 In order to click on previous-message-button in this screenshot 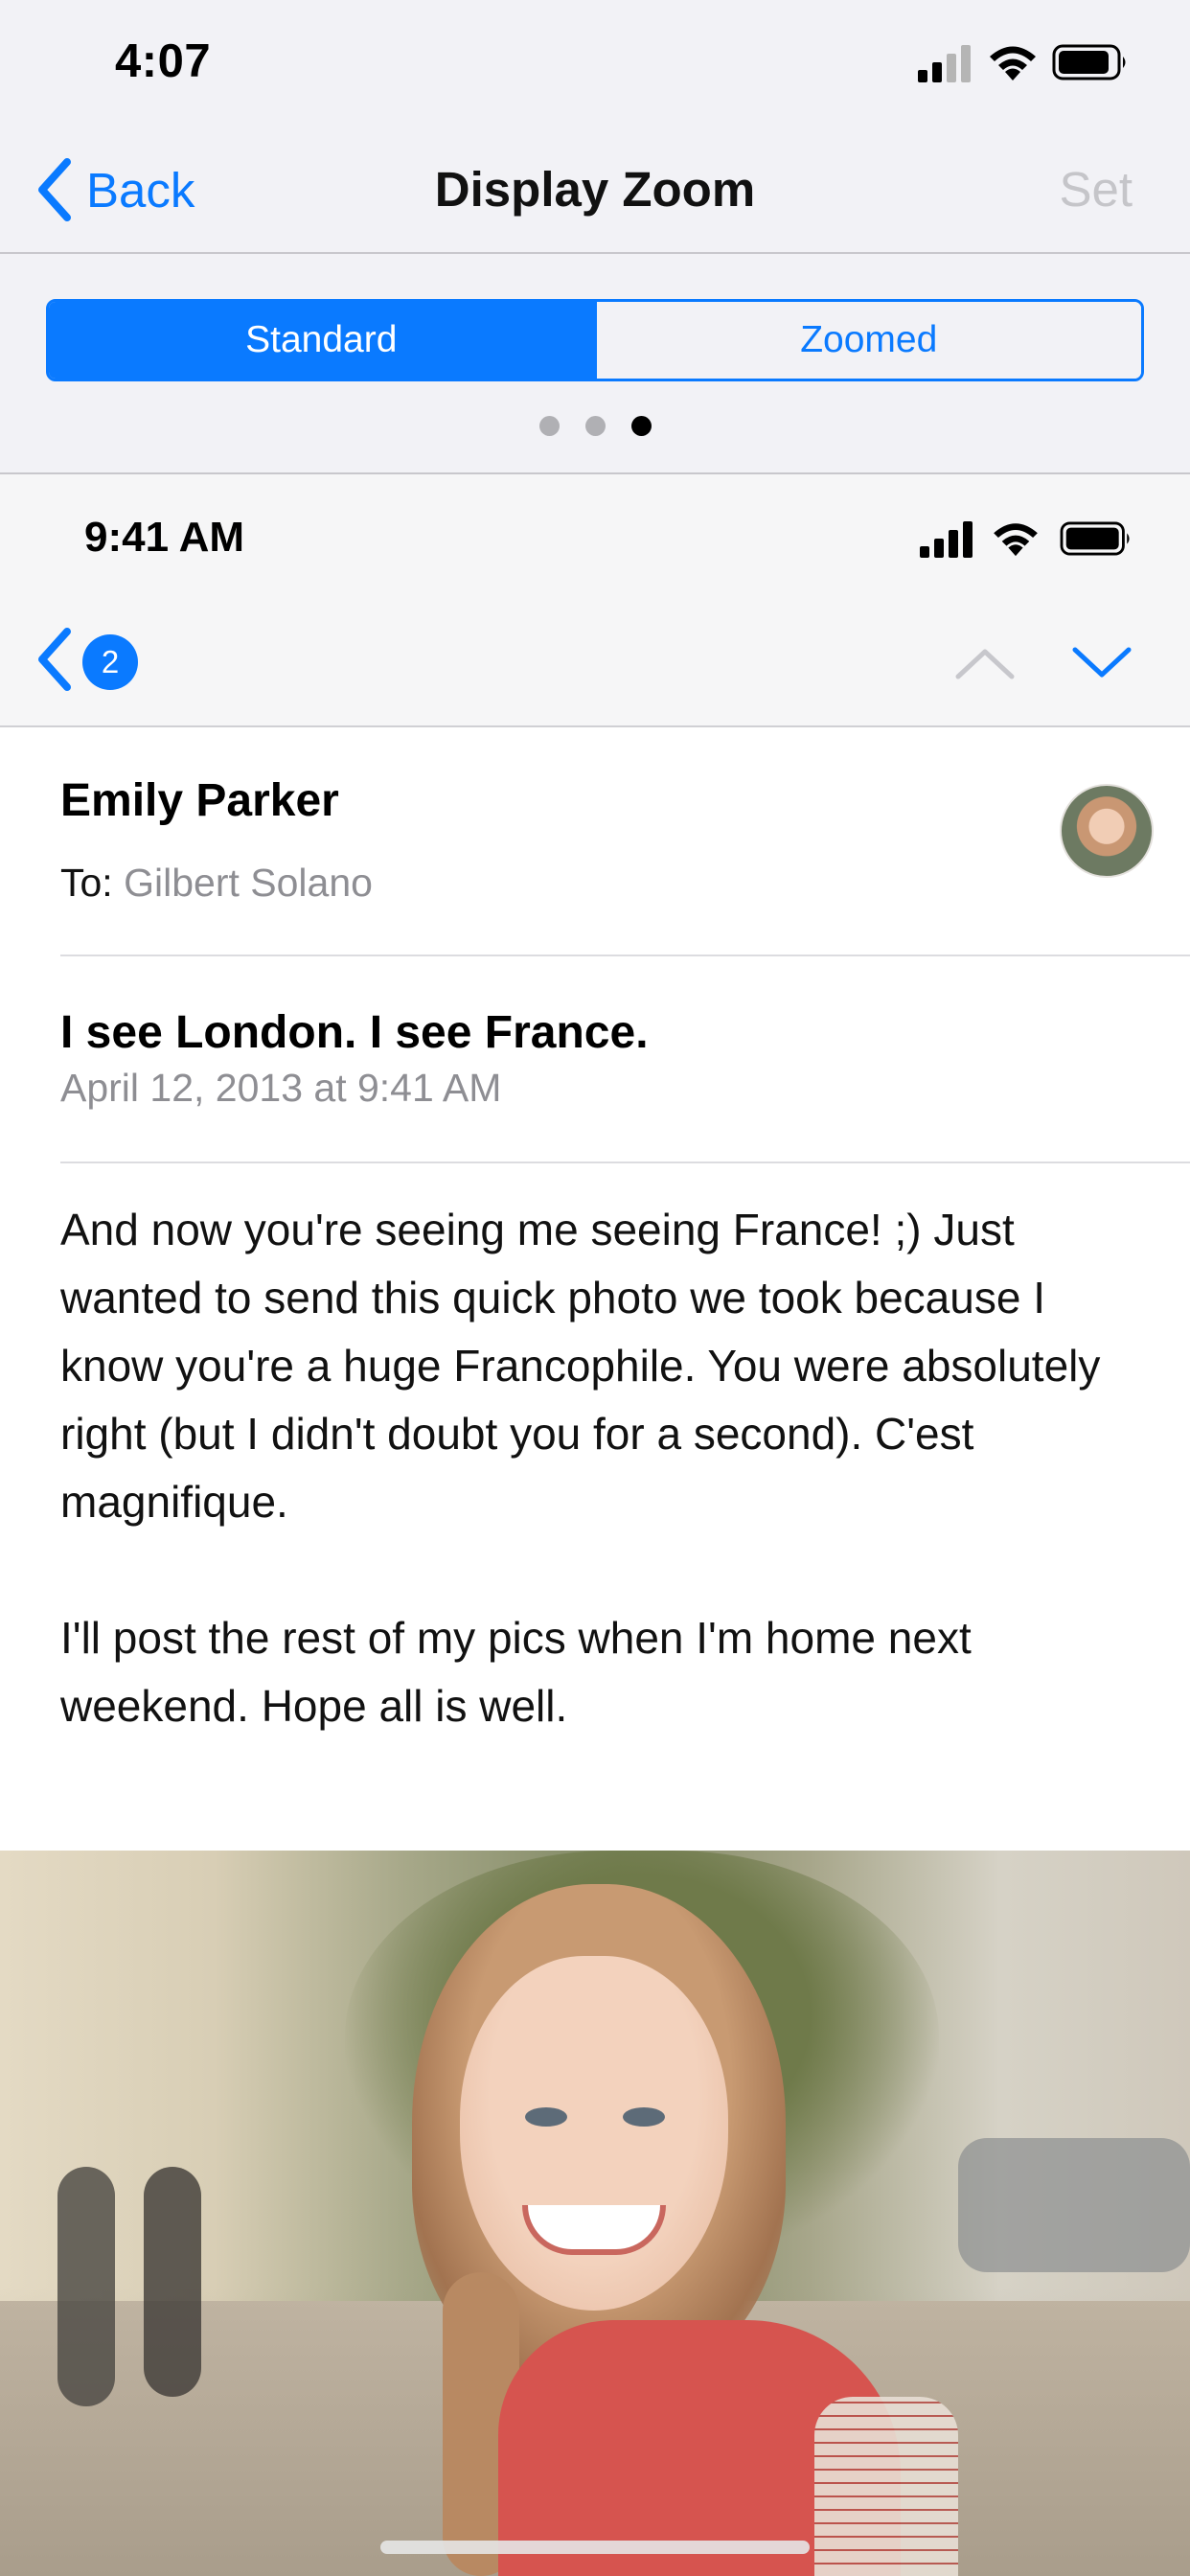, I will do `click(985, 665)`.